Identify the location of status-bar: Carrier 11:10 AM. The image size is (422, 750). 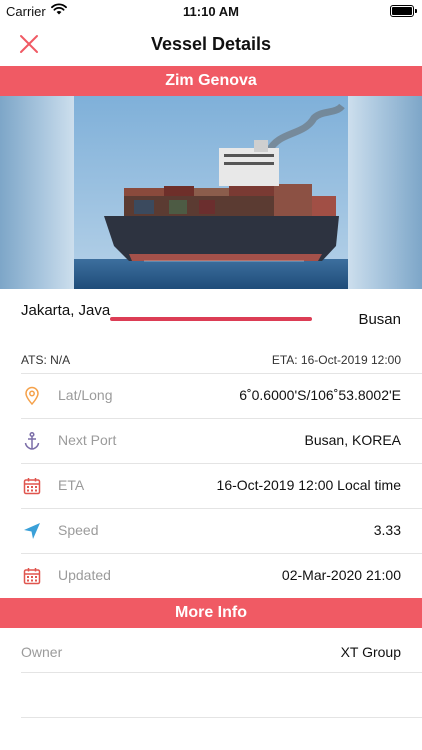
(211, 11).